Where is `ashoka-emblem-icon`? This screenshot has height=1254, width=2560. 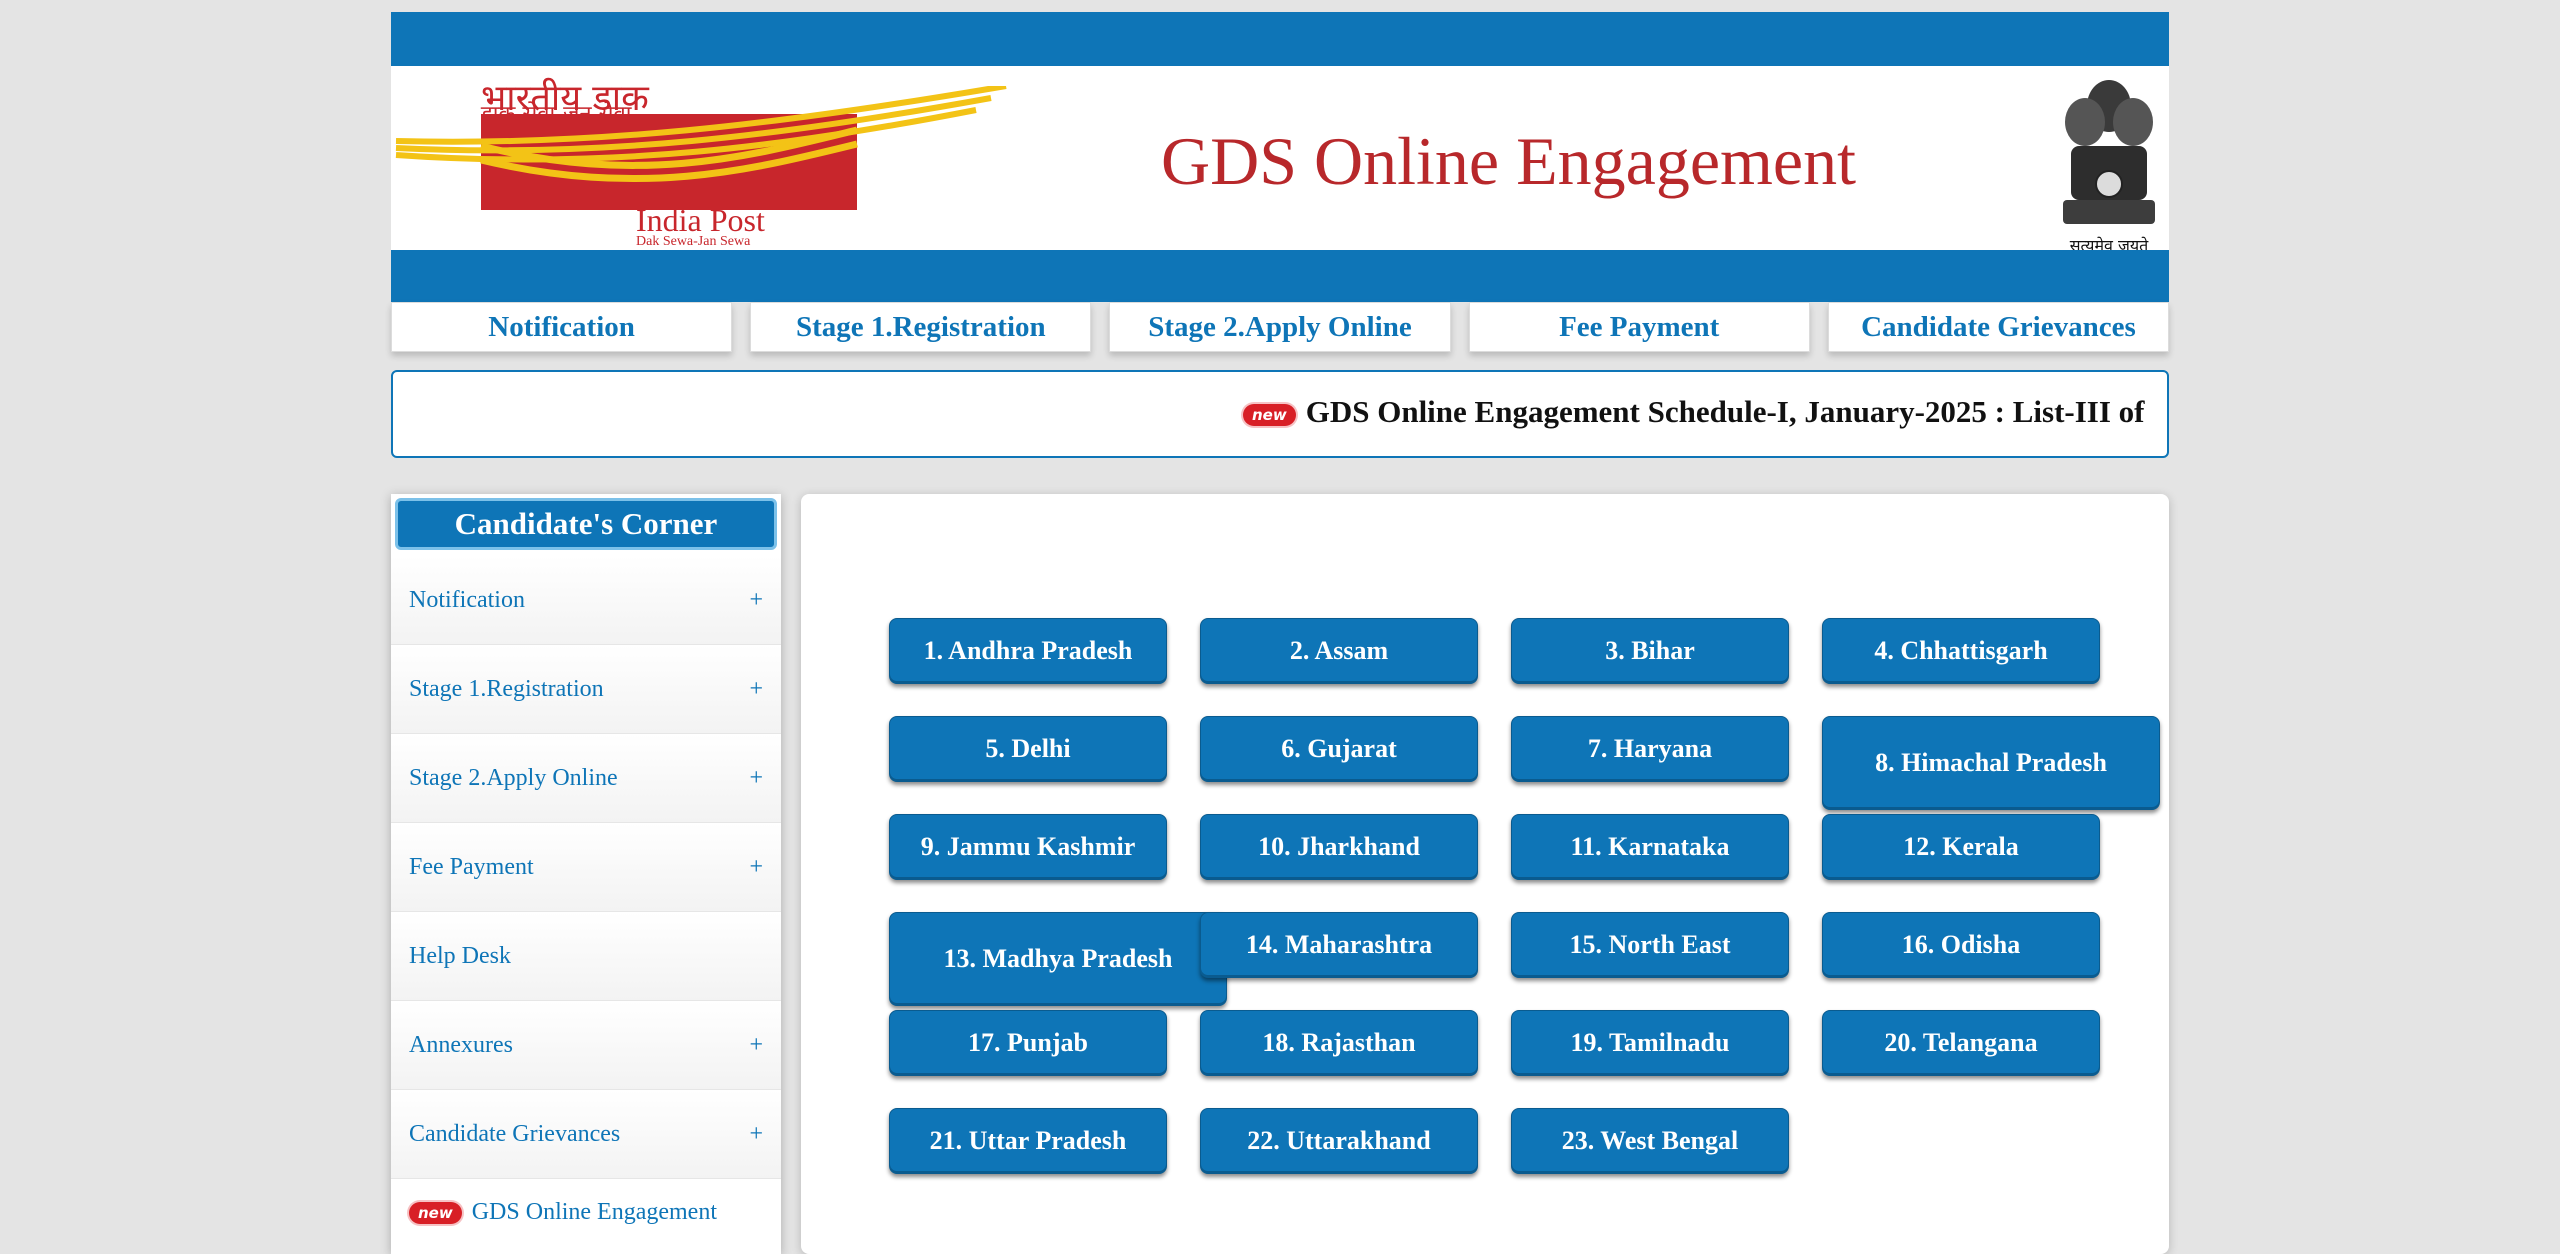
ashoka-emblem-icon is located at coordinates (2109, 152).